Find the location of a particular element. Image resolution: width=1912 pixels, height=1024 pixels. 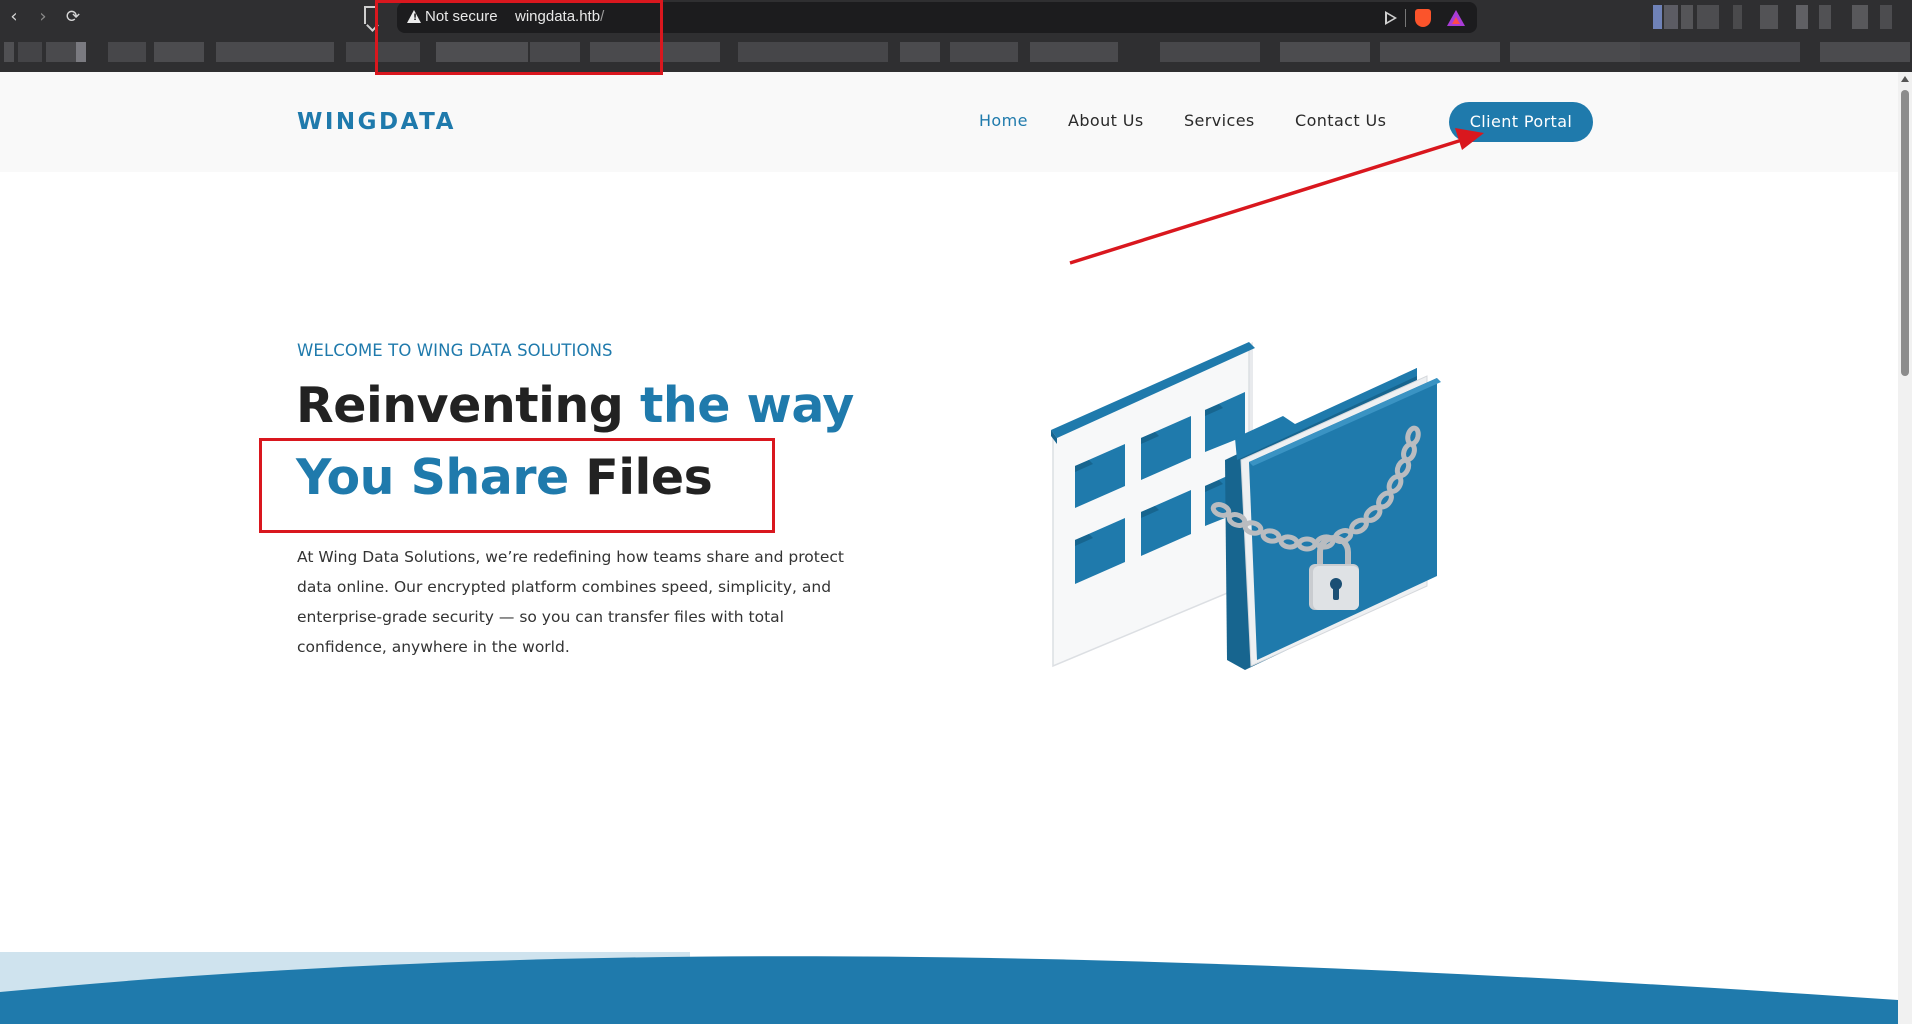

hero-headline: Reinventing the way You Share Files is located at coordinates (606, 442).